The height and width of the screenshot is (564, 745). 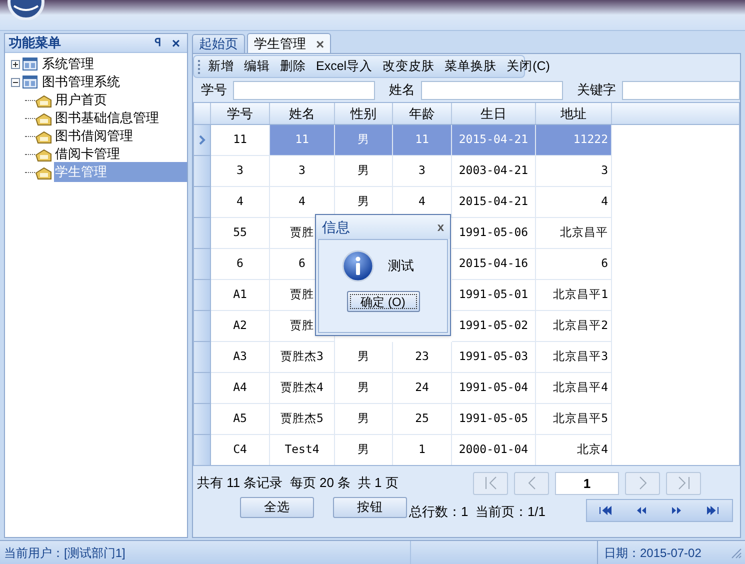 What do you see at coordinates (574, 419) in the screenshot?
I see `table-cell: 北京昌平5` at bounding box center [574, 419].